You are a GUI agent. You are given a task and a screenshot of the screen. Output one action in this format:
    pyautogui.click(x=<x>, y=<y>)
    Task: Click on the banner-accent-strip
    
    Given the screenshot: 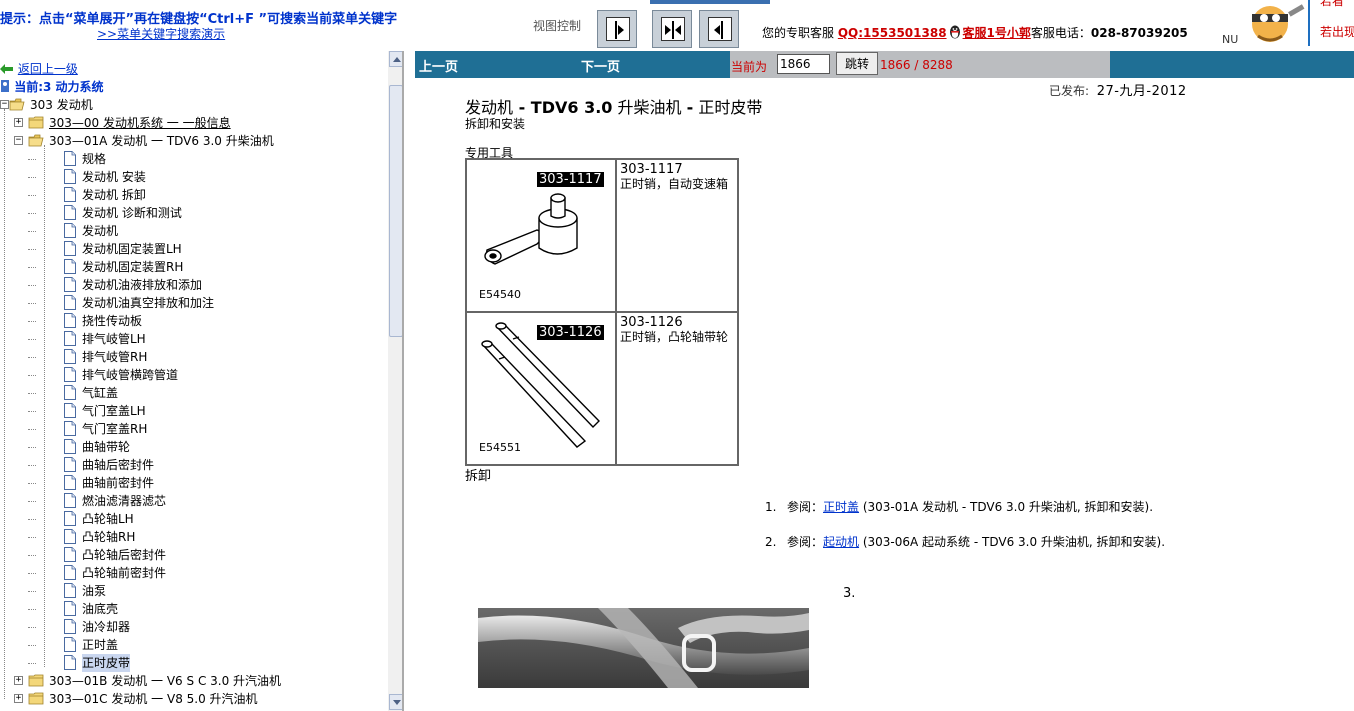 What is the action you would take?
    pyautogui.click(x=710, y=2)
    